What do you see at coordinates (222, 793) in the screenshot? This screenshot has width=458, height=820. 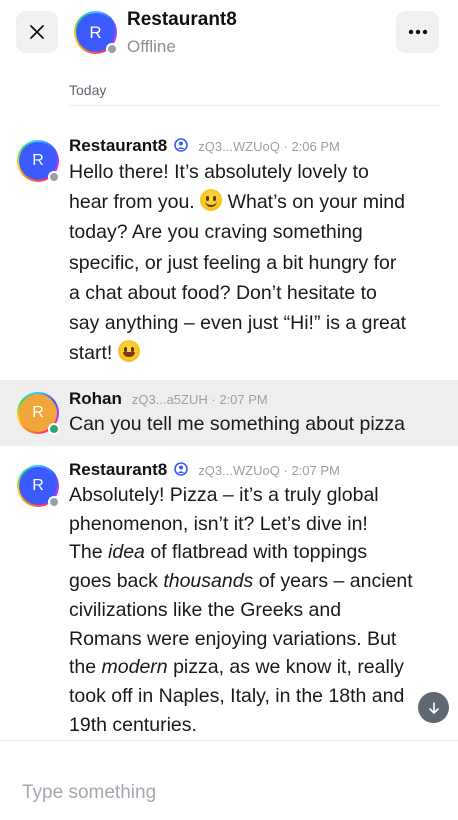 I see `message-input` at bounding box center [222, 793].